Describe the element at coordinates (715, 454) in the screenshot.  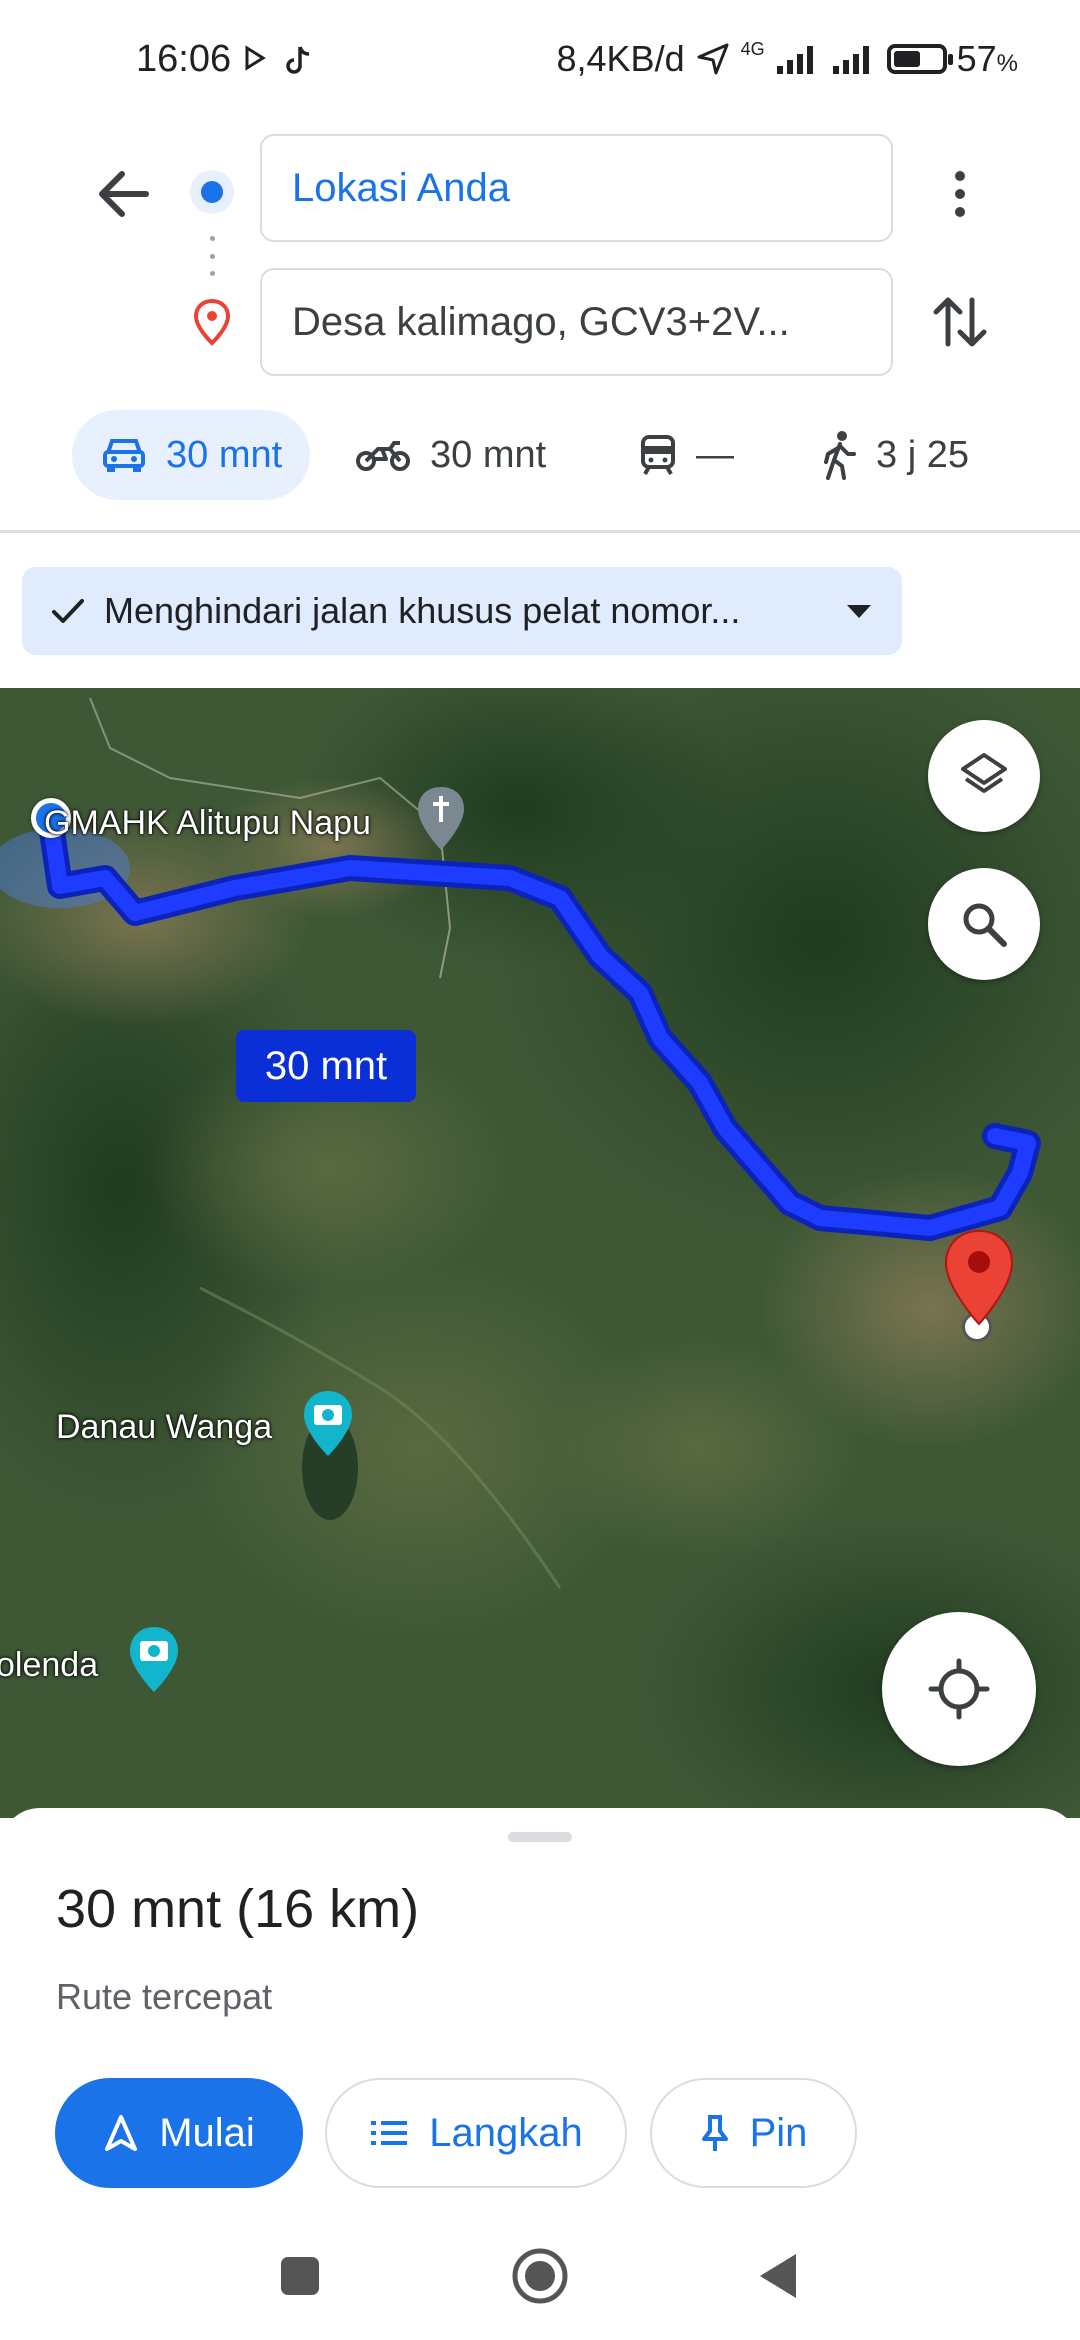
I see `mode-transit-label: —` at that location.